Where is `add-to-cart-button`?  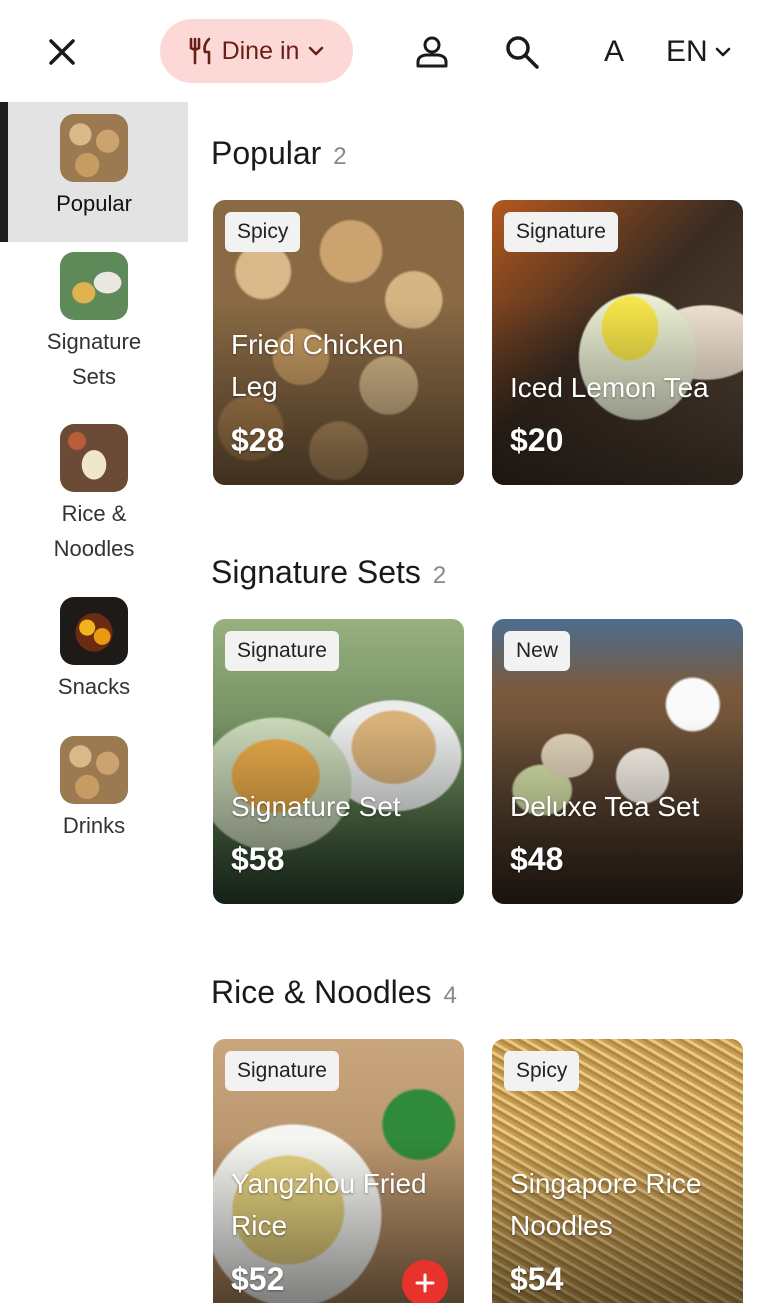
add-to-cart-button is located at coordinates (425, 1281).